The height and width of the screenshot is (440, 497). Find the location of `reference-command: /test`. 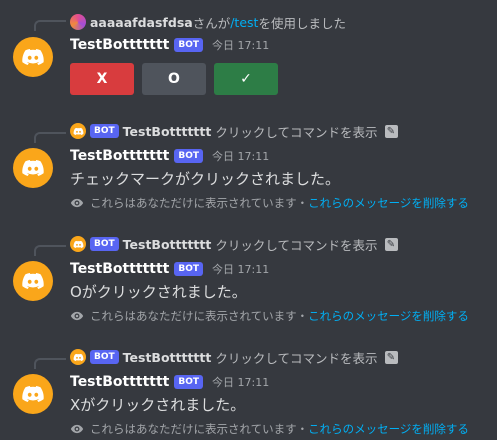

reference-command: /test is located at coordinates (244, 22).